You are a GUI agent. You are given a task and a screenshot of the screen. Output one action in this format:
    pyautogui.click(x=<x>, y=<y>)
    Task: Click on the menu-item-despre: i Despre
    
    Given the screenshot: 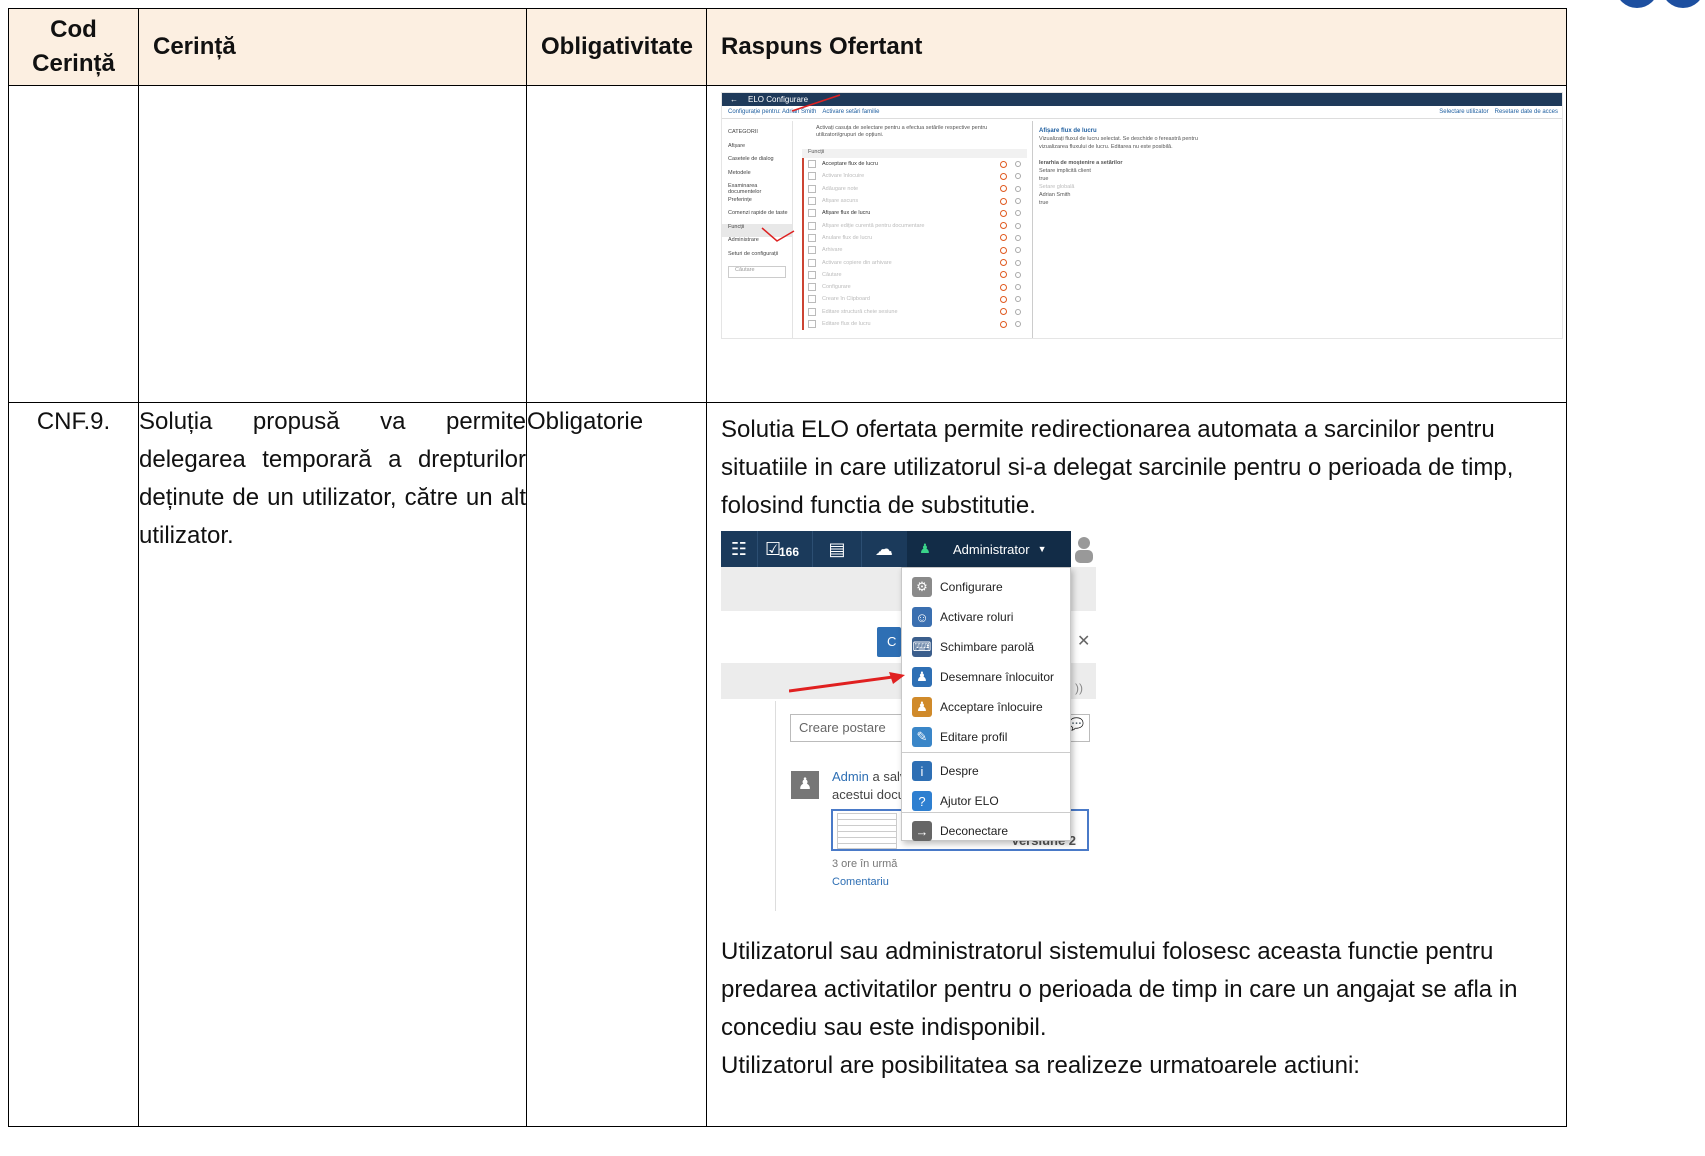 What is the action you would take?
    pyautogui.click(x=986, y=771)
    